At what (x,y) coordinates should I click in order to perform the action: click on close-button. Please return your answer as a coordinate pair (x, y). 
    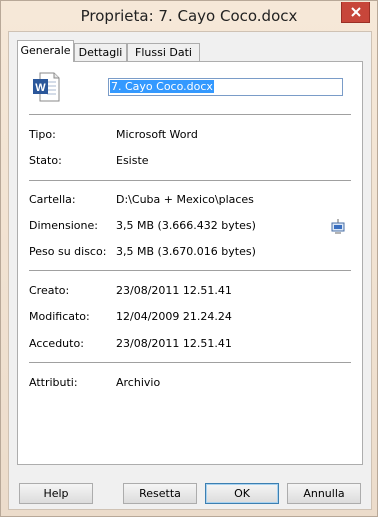
    Looking at the image, I should click on (355, 12).